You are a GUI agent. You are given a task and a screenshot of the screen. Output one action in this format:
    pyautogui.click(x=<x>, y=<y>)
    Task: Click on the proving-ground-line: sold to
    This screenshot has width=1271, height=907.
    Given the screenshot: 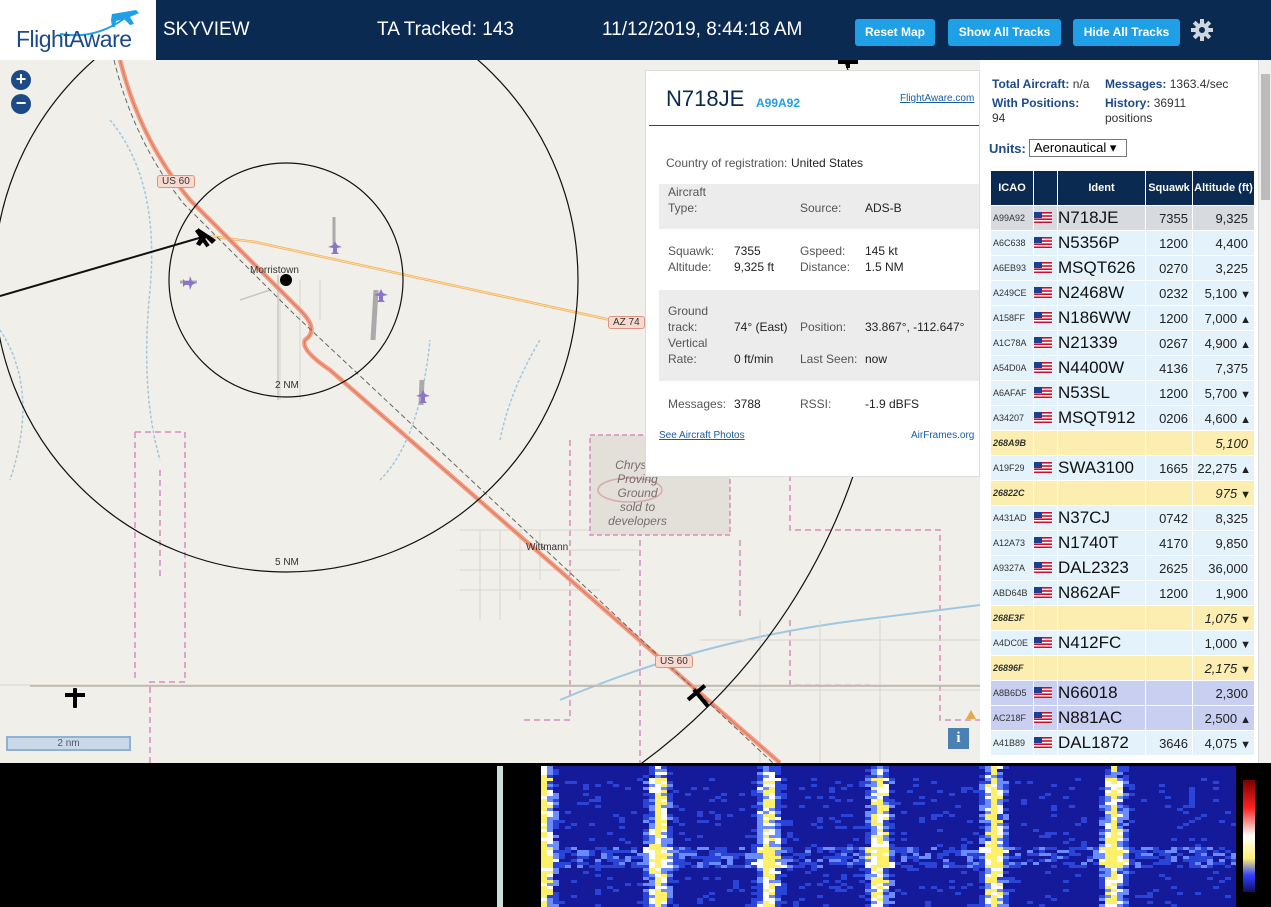 What is the action you would take?
    pyautogui.click(x=637, y=507)
    